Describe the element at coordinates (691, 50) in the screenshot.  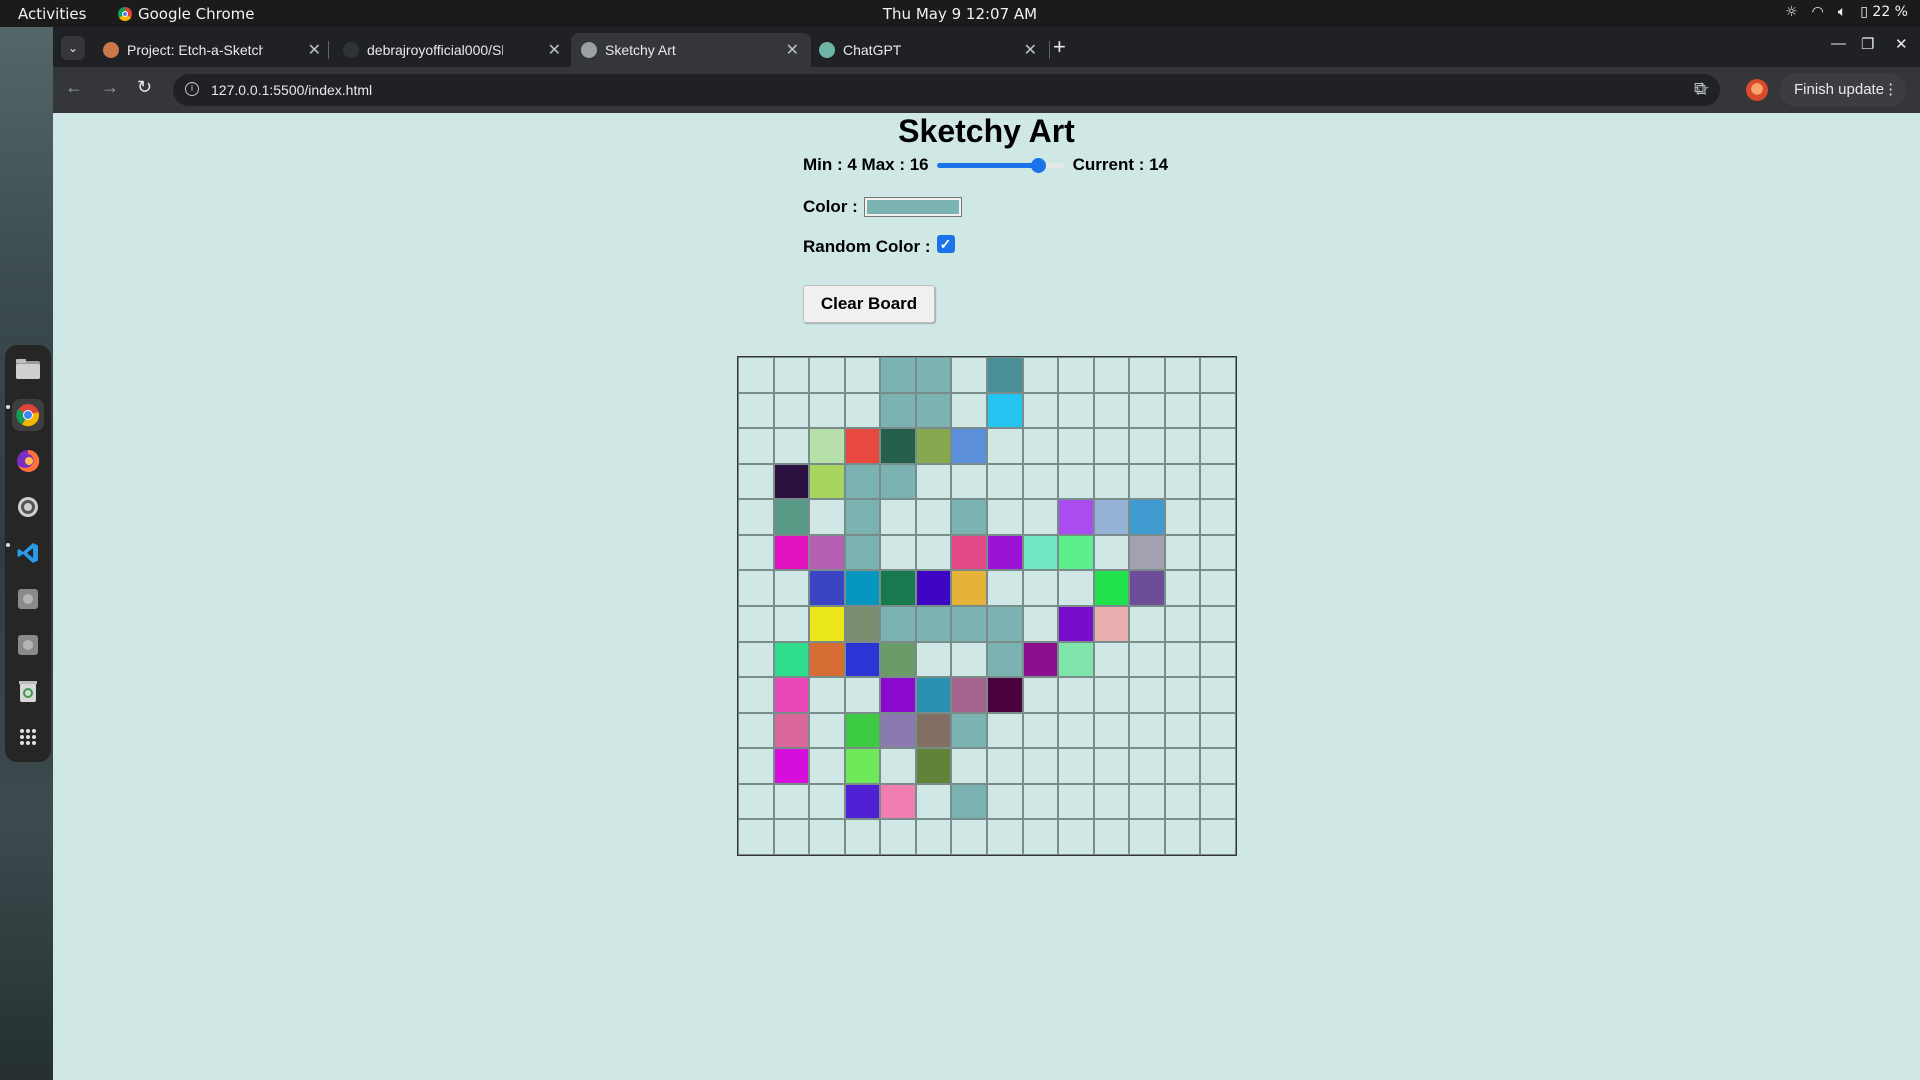
I see `tab-sketchy-art: Sketchy Art ✕` at that location.